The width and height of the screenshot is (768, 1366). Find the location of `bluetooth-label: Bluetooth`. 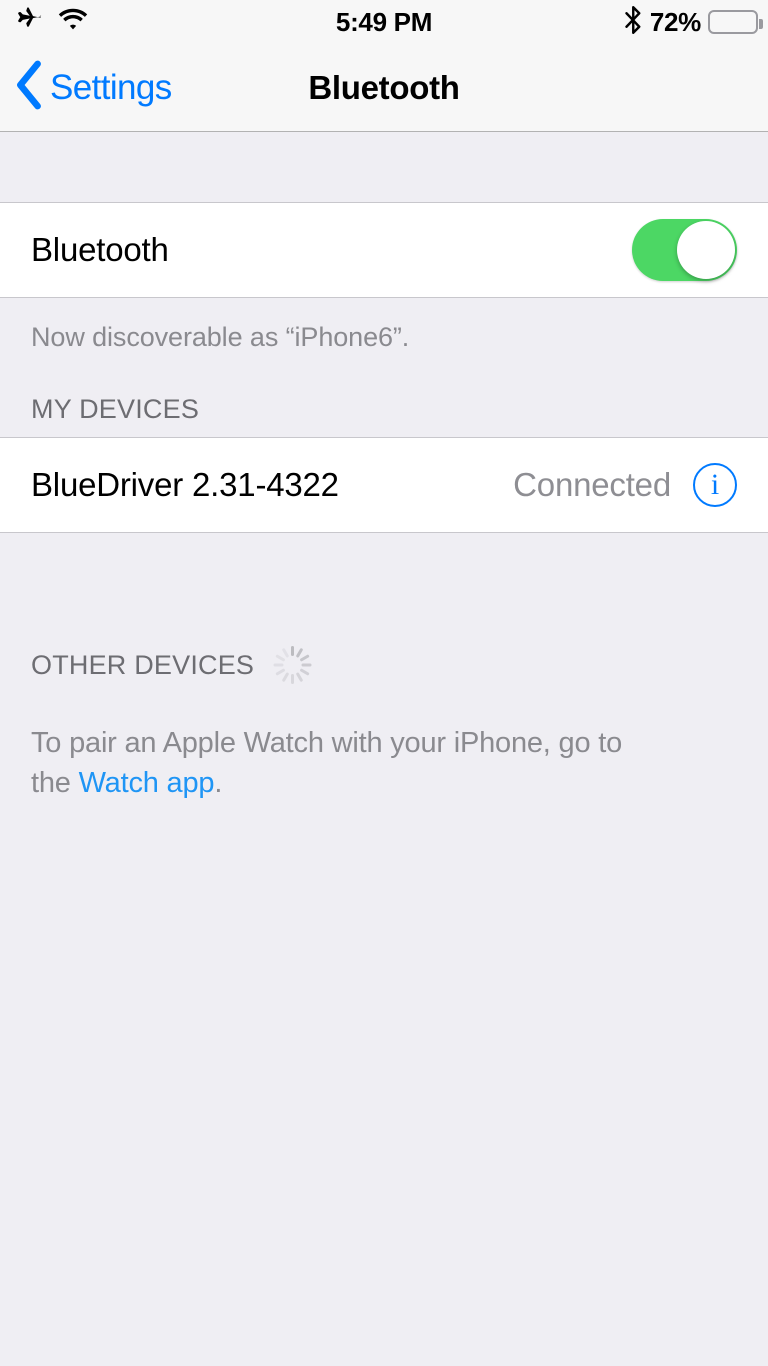

bluetooth-label: Bluetooth is located at coordinates (100, 249).